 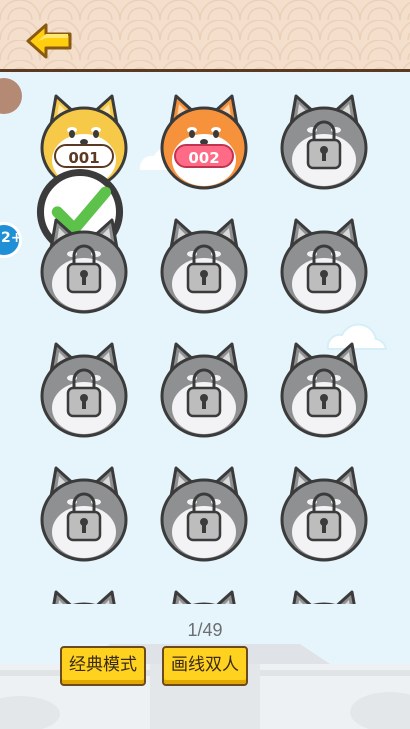 I want to click on dog-face-icon, so click(x=204, y=142).